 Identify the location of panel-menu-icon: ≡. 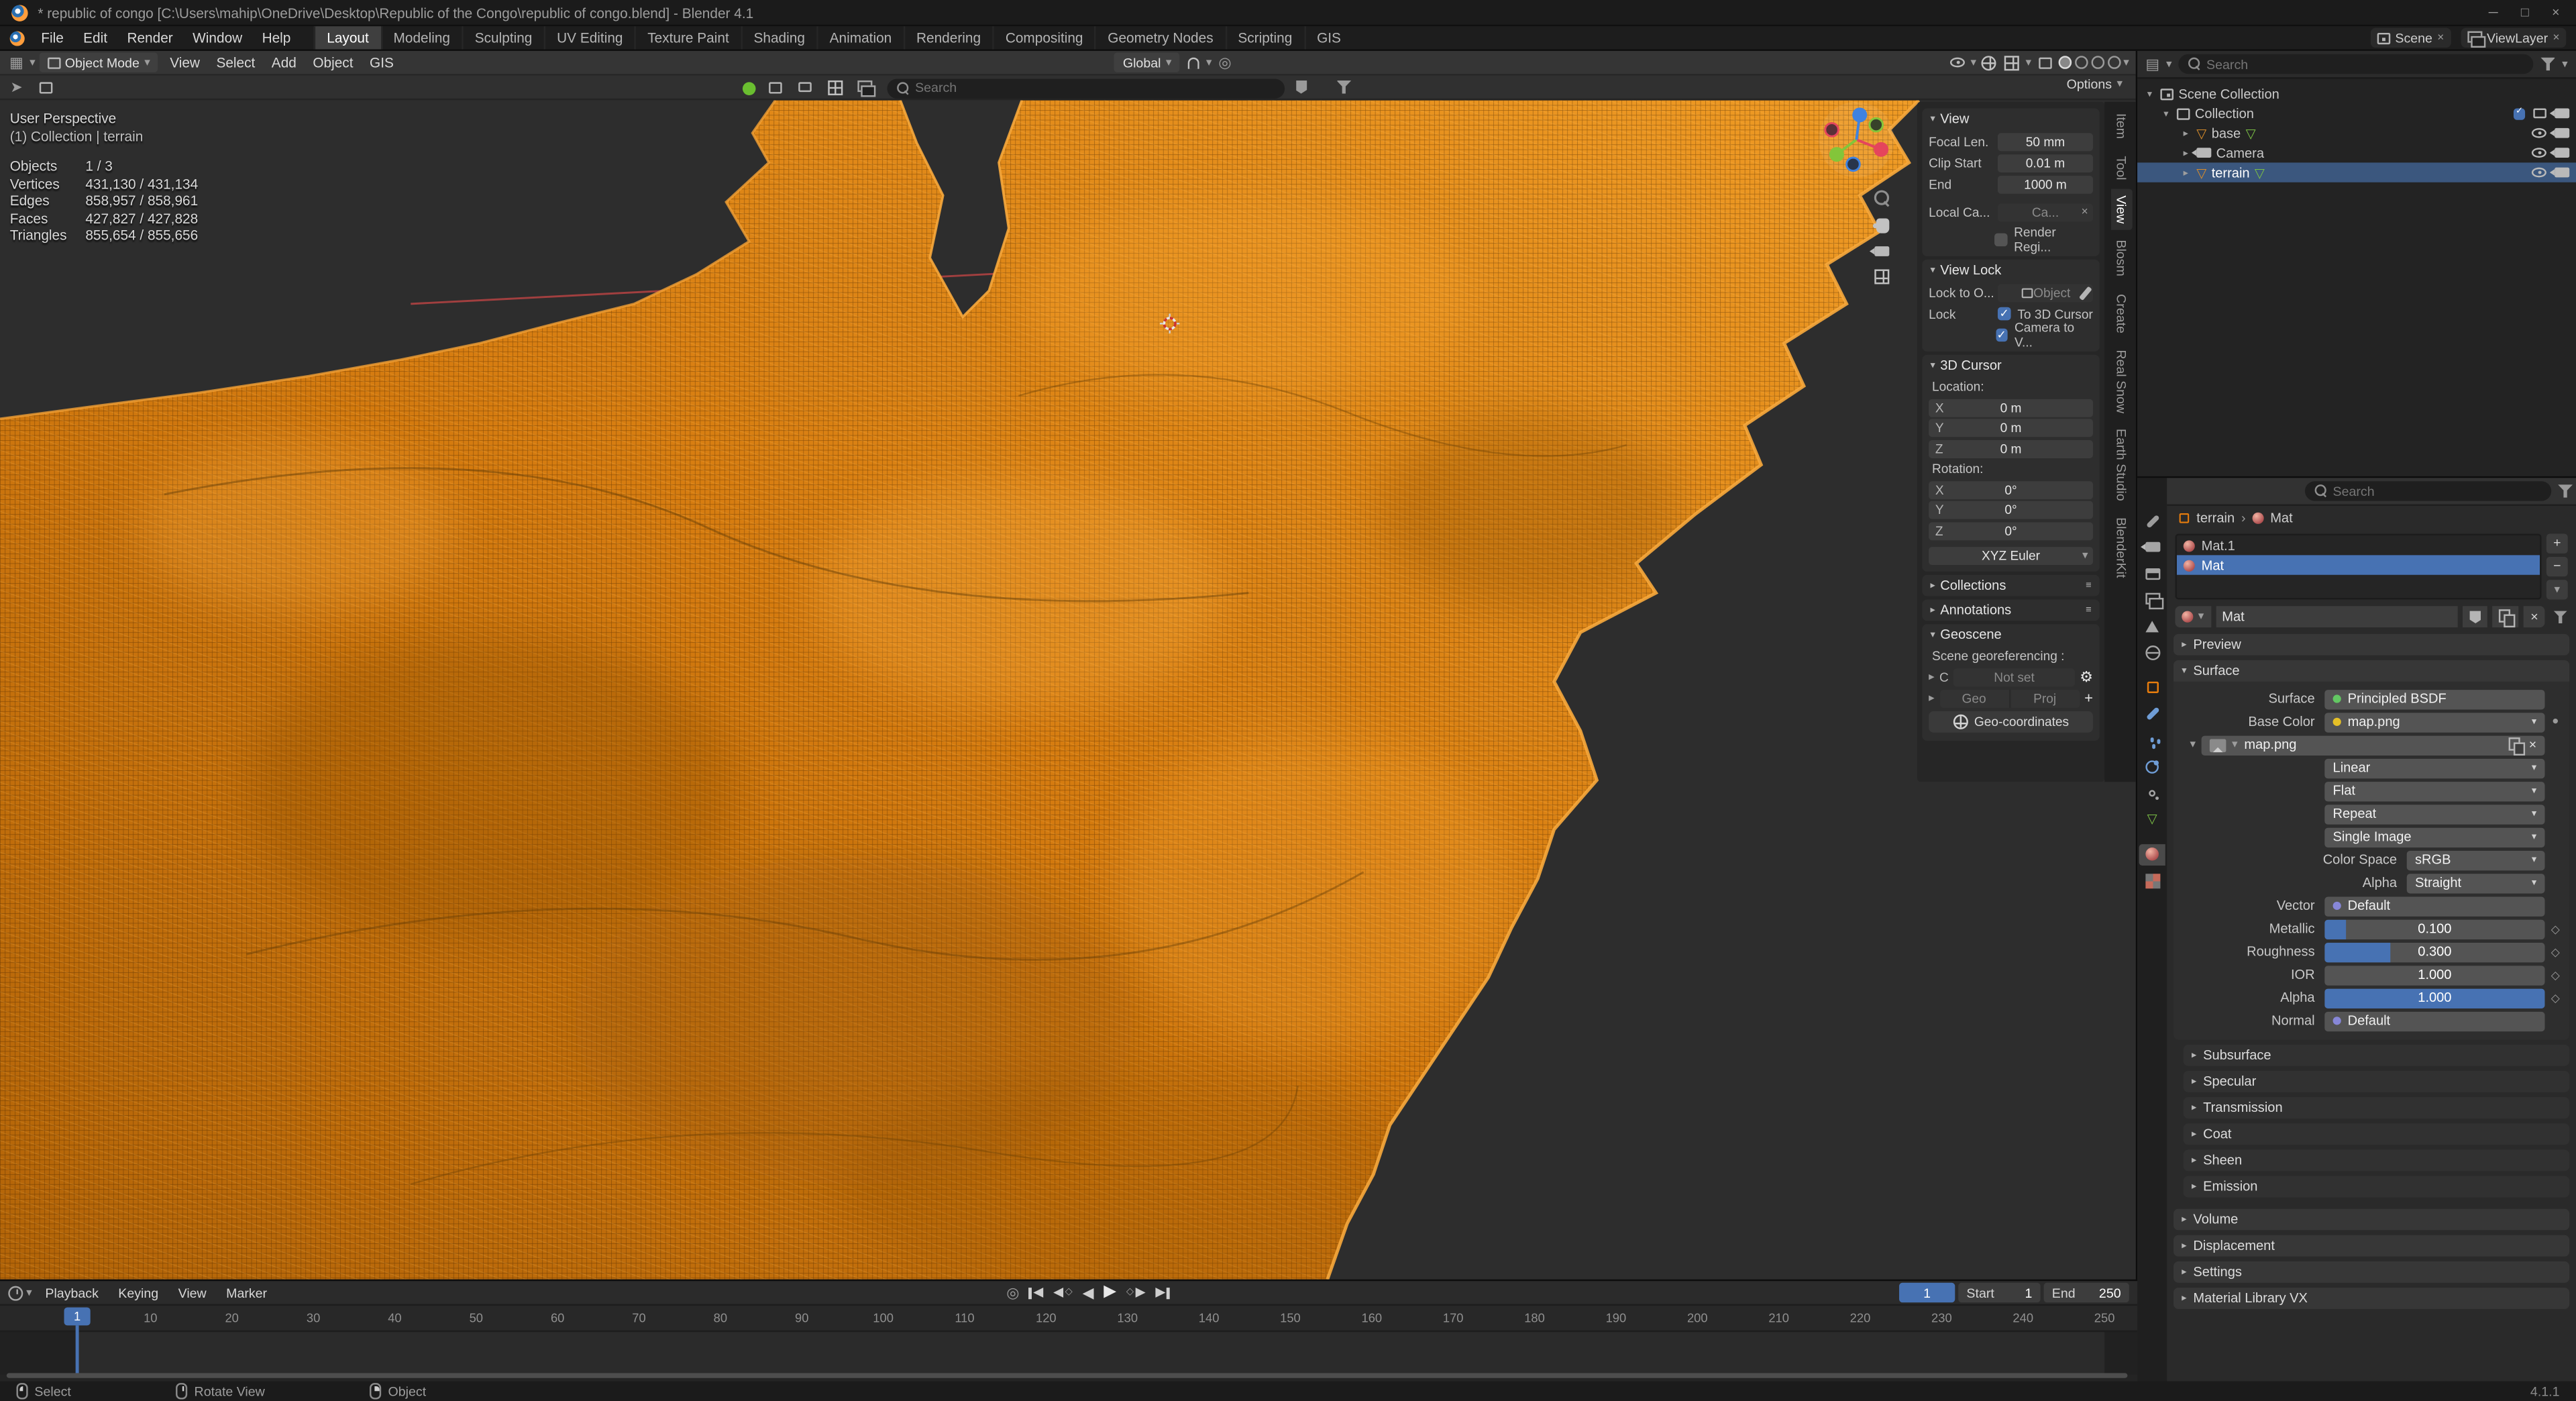
(2089, 585).